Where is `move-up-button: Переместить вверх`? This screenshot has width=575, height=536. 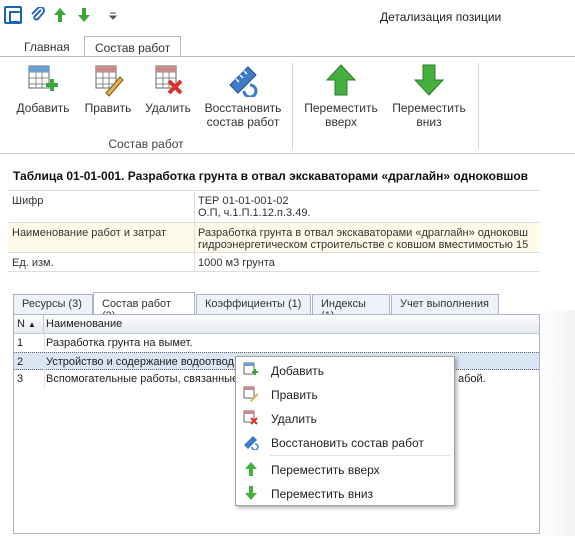
move-up-button: Переместить вверх is located at coordinates (341, 96).